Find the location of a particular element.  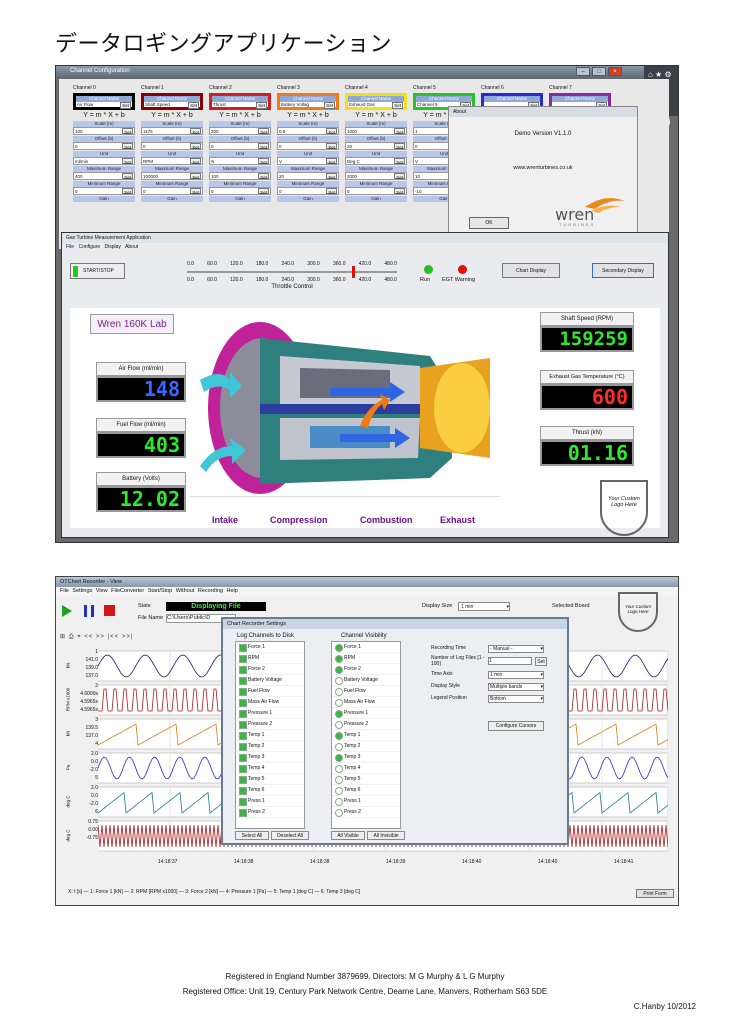

menu-startstop: Start/Stop Without Recording is located at coordinates (185, 591).